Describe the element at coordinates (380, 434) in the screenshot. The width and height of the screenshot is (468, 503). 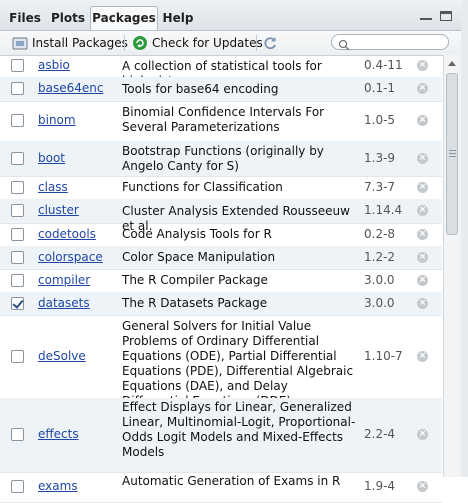
I see `package-version: 2.2-4` at that location.